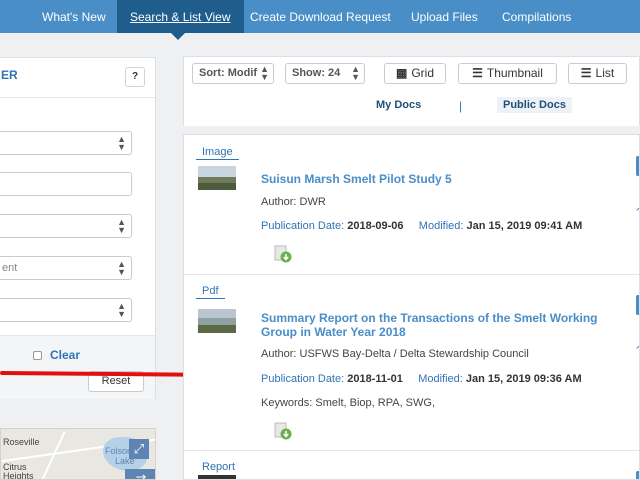 The image size is (640, 480). Describe the element at coordinates (348, 403) in the screenshot. I see `result-keywords: Keywords: Smelt, Biop, RPA, SWG,` at that location.